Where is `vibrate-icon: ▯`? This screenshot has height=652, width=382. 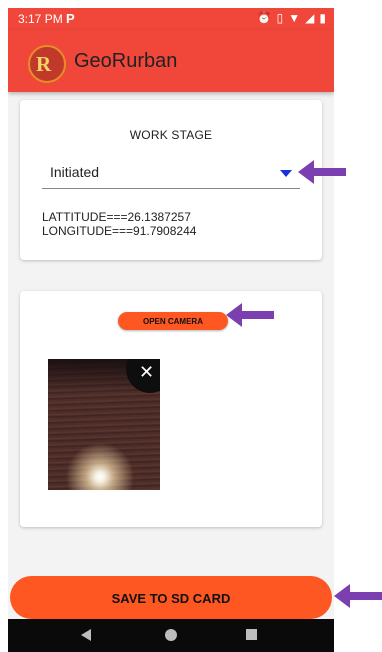 vibrate-icon: ▯ is located at coordinates (280, 18).